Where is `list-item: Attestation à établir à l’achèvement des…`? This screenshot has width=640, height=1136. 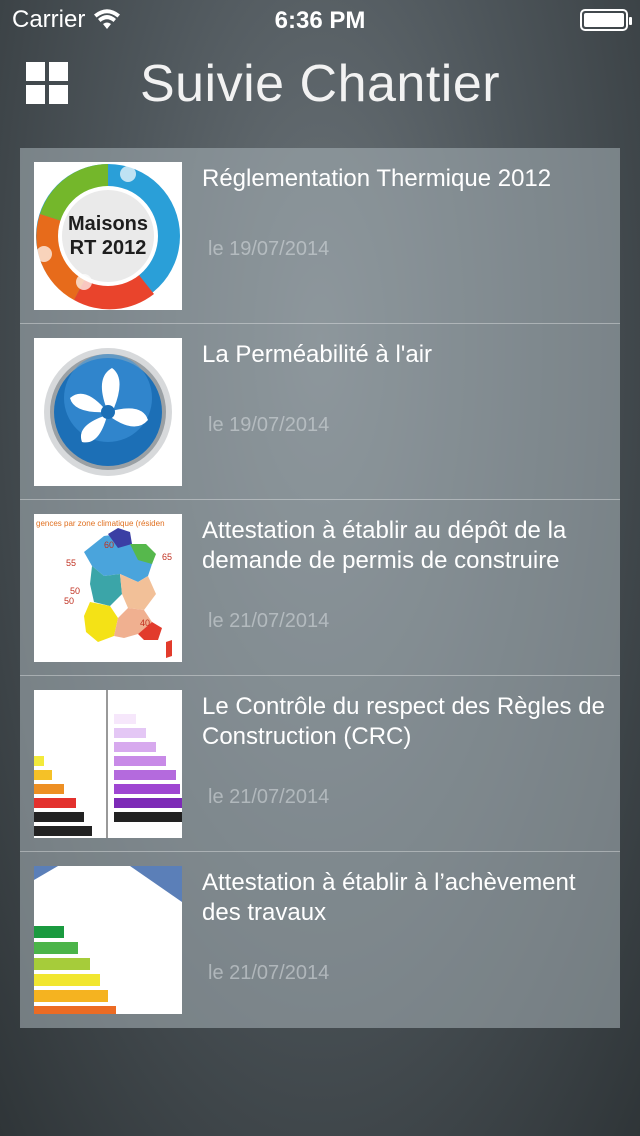
list-item: Attestation à établir à l’achèvement des… is located at coordinates (320, 940).